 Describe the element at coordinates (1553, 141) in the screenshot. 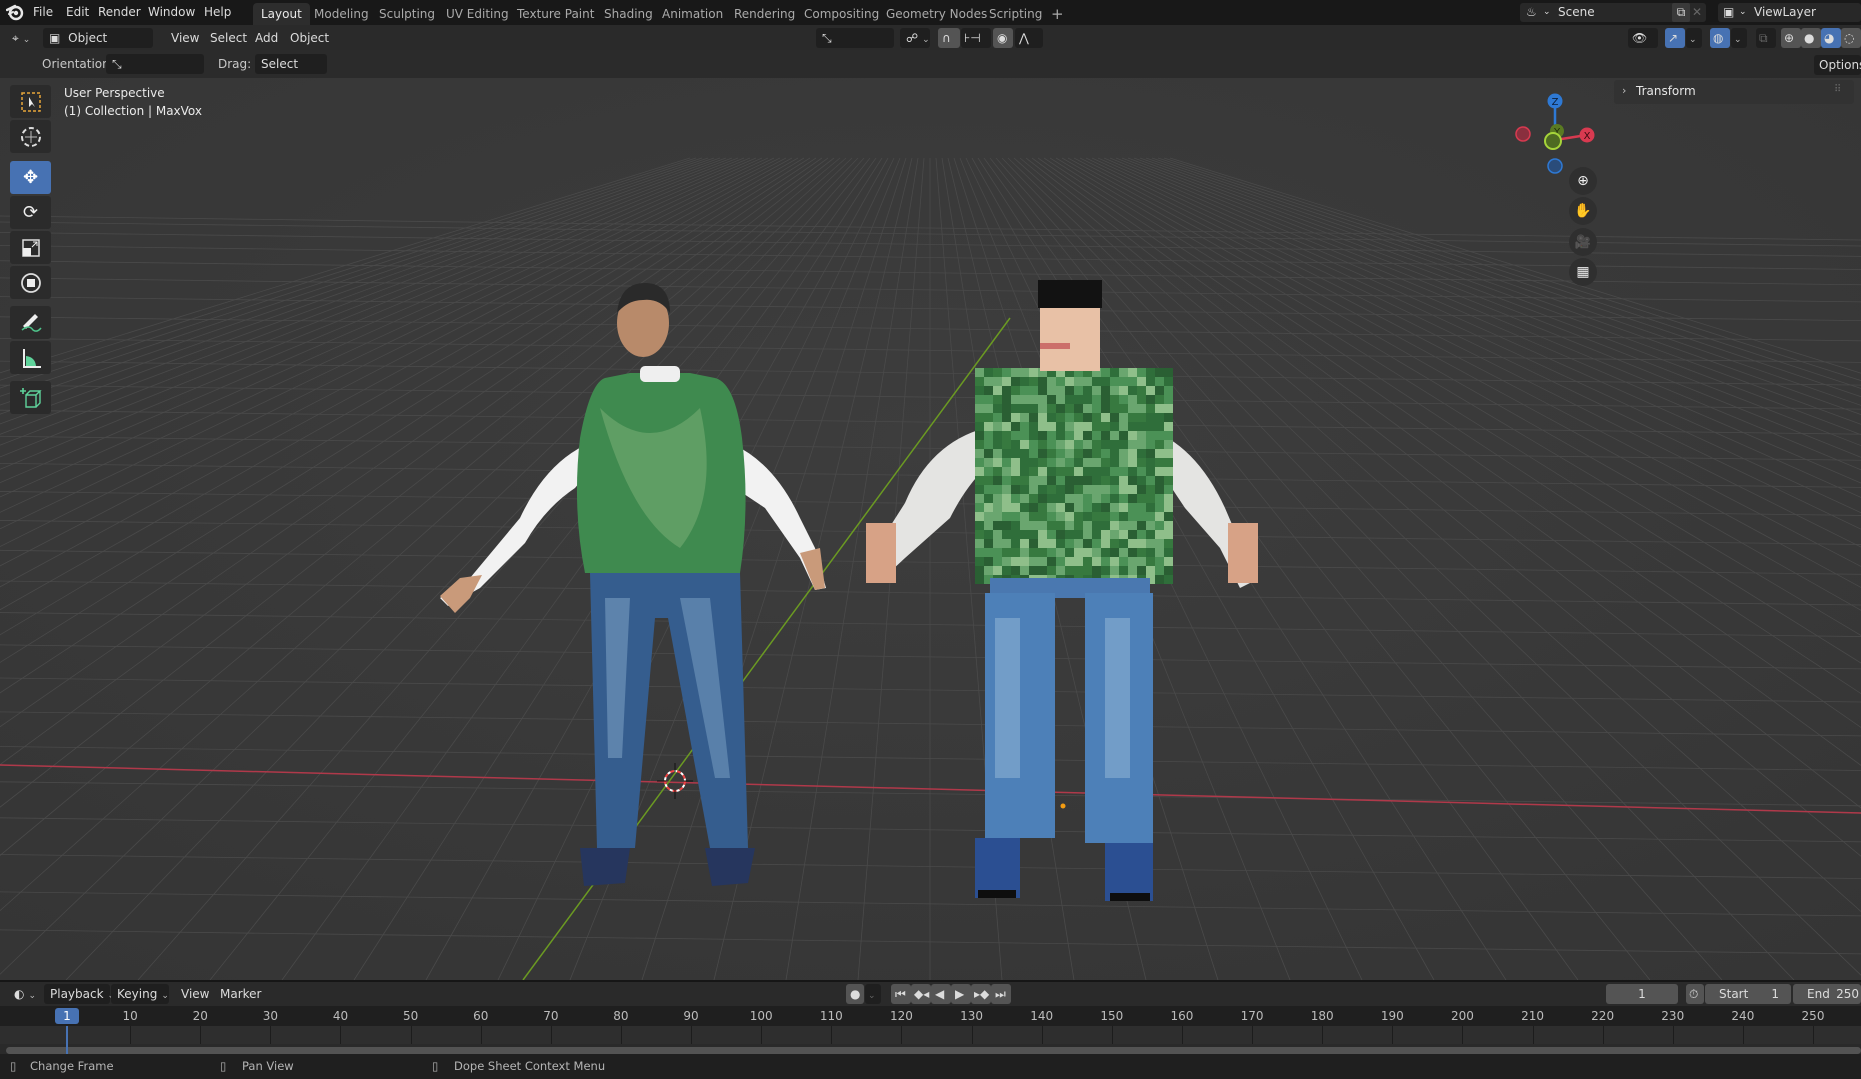

I see `gizmo-neg-y-icon` at that location.